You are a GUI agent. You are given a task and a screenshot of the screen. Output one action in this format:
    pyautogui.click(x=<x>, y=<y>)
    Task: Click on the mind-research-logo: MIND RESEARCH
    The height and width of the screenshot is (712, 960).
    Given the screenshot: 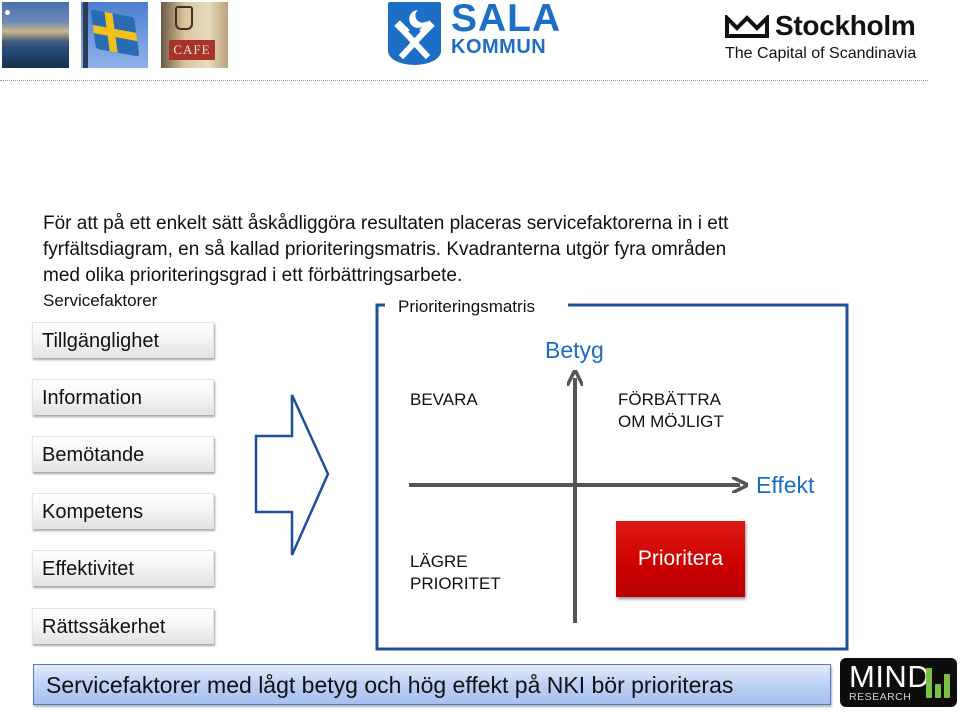 What is the action you would take?
    pyautogui.click(x=898, y=682)
    